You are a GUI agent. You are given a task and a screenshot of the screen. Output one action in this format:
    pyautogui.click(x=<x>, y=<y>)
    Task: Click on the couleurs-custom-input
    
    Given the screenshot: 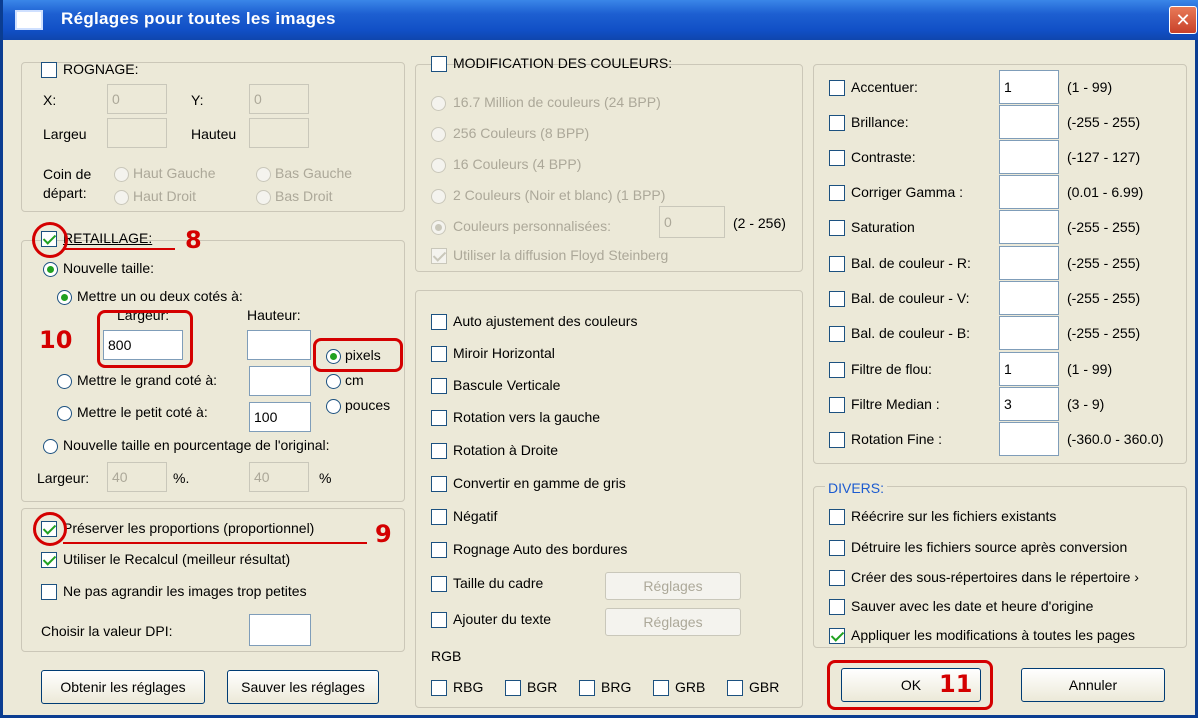 What is the action you would take?
    pyautogui.click(x=692, y=222)
    